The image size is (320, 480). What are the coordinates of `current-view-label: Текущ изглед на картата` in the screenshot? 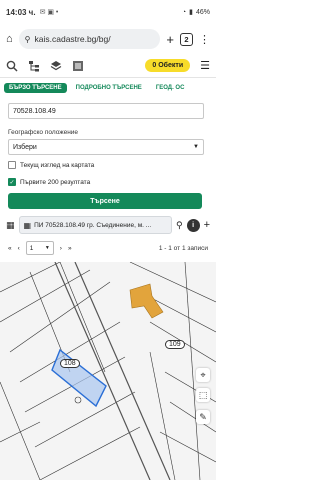 It's located at (57, 165).